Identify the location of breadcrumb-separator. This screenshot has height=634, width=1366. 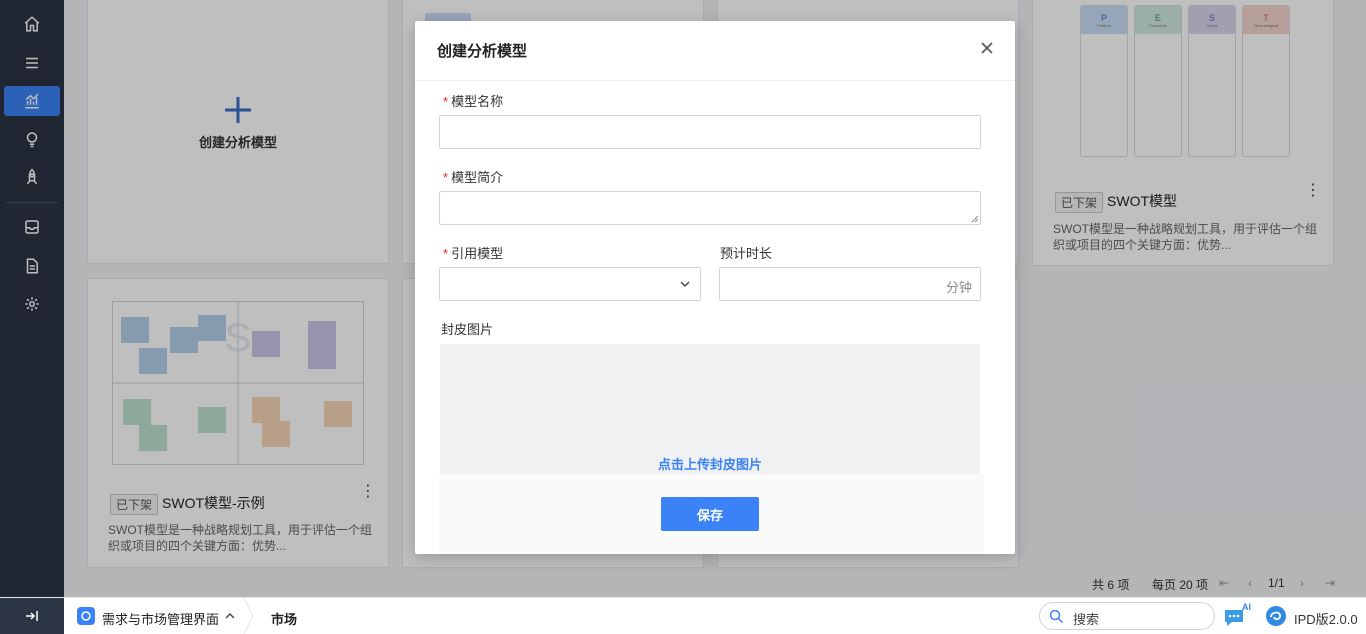
(248, 616).